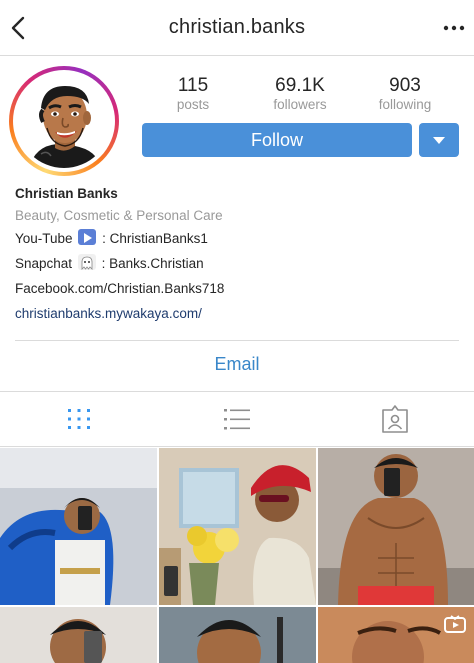  I want to click on stat-posts: 115 posts, so click(193, 95).